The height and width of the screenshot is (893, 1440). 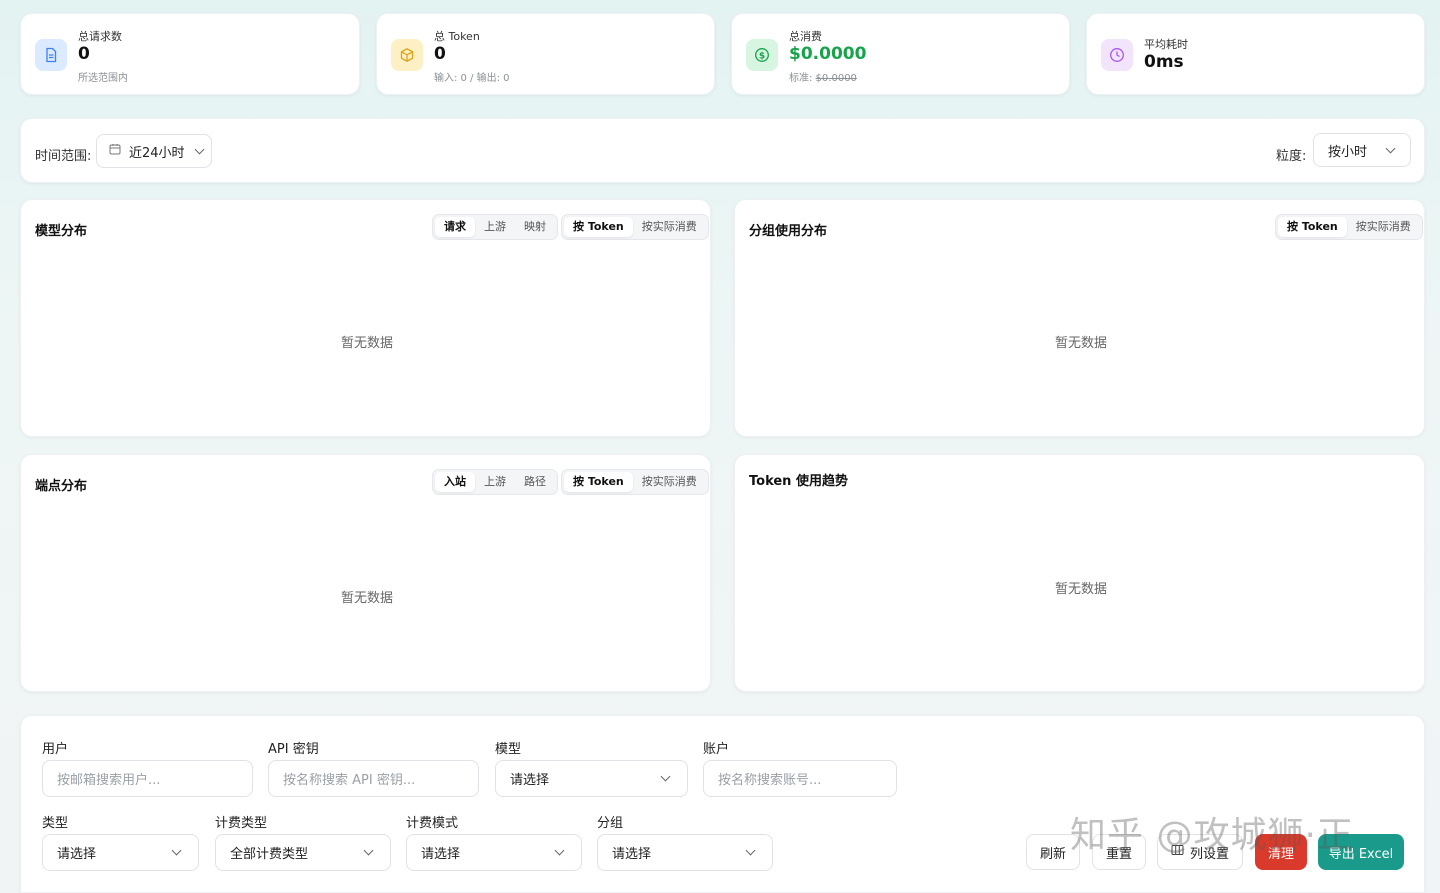 I want to click on model-distribution-card: 模型分布 请求 上游 映射 按 Token 按实际消费 暂无数据, so click(x=365, y=318).